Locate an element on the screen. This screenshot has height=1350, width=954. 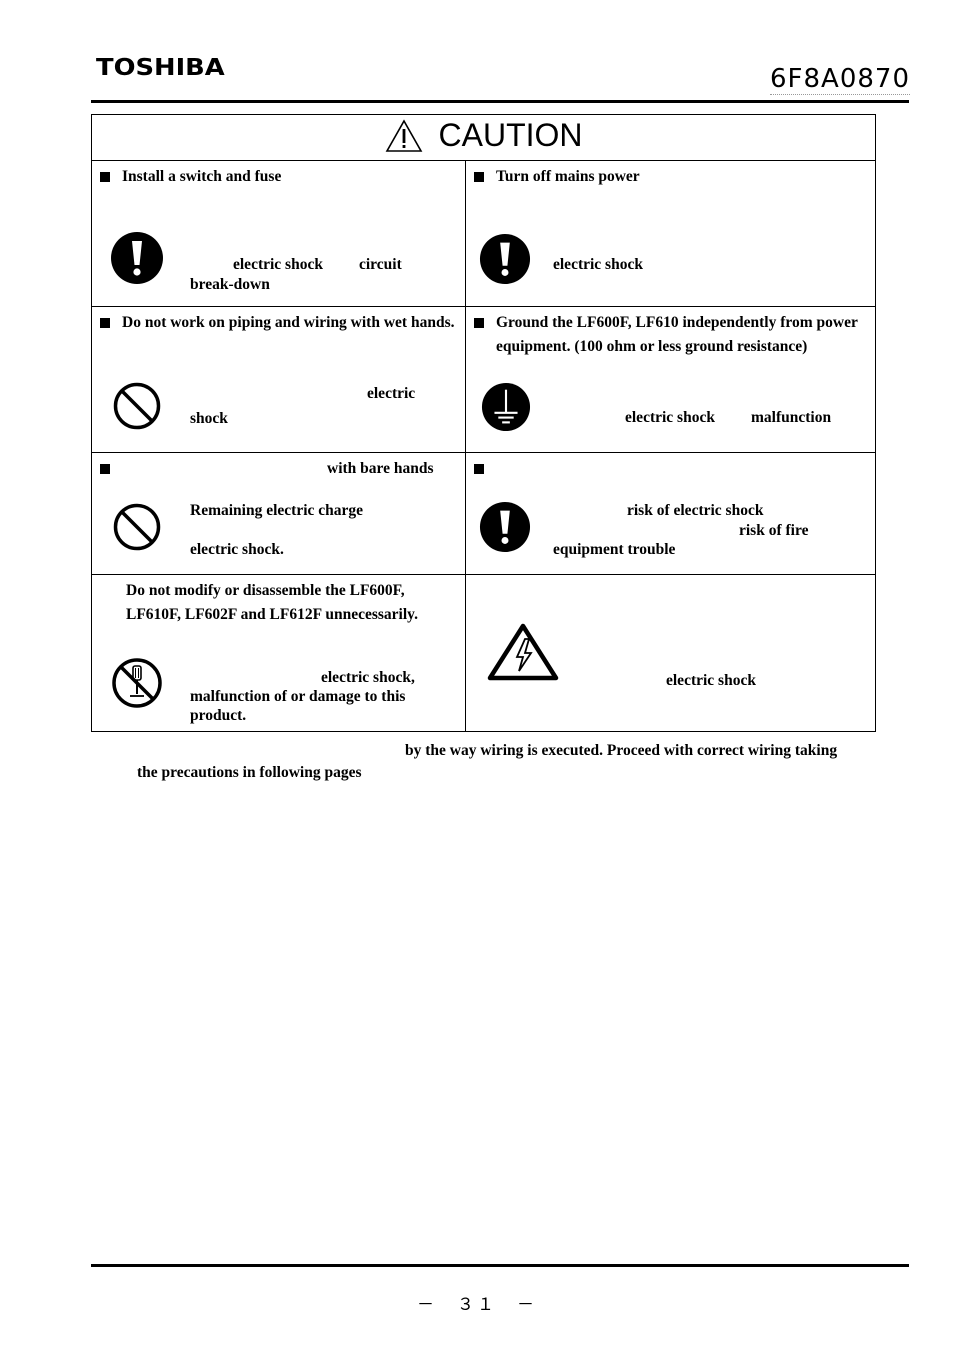
caution-cell-turn-off-power: Turn off mains power electric shock is located at coordinates (670, 233).